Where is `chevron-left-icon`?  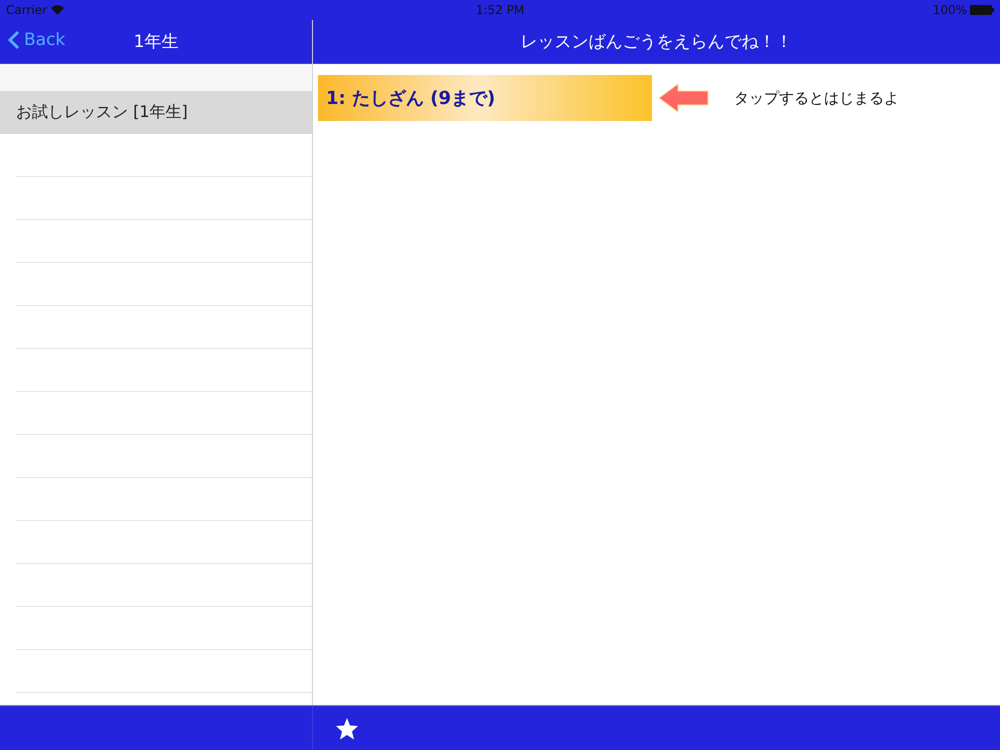 chevron-left-icon is located at coordinates (14, 40).